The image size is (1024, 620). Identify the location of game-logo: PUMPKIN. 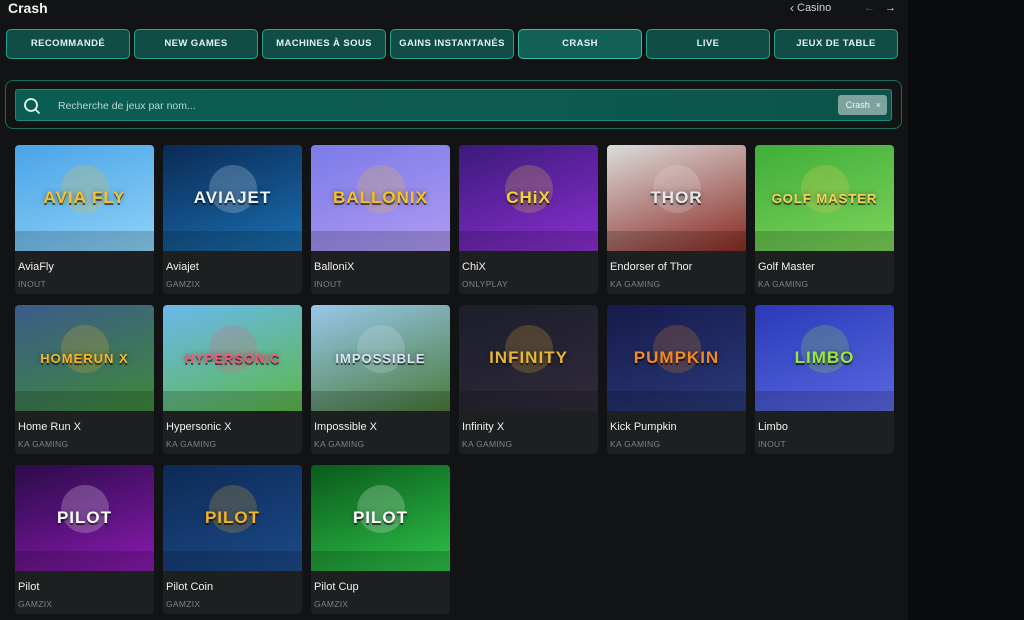
(676, 357).